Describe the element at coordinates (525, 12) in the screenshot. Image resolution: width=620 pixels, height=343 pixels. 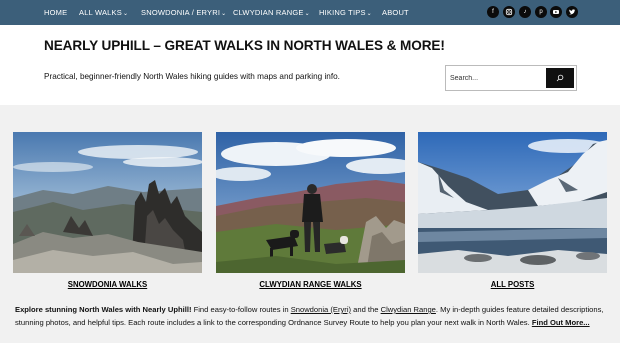
I see `tiktok-icon: ♪` at that location.